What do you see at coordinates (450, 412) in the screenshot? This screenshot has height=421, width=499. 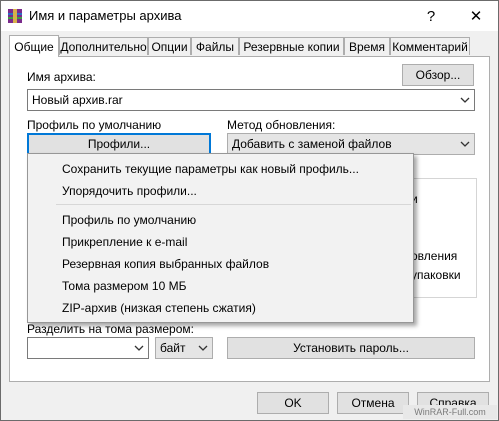 I see `watermark: WinRAR-Full.com` at bounding box center [450, 412].